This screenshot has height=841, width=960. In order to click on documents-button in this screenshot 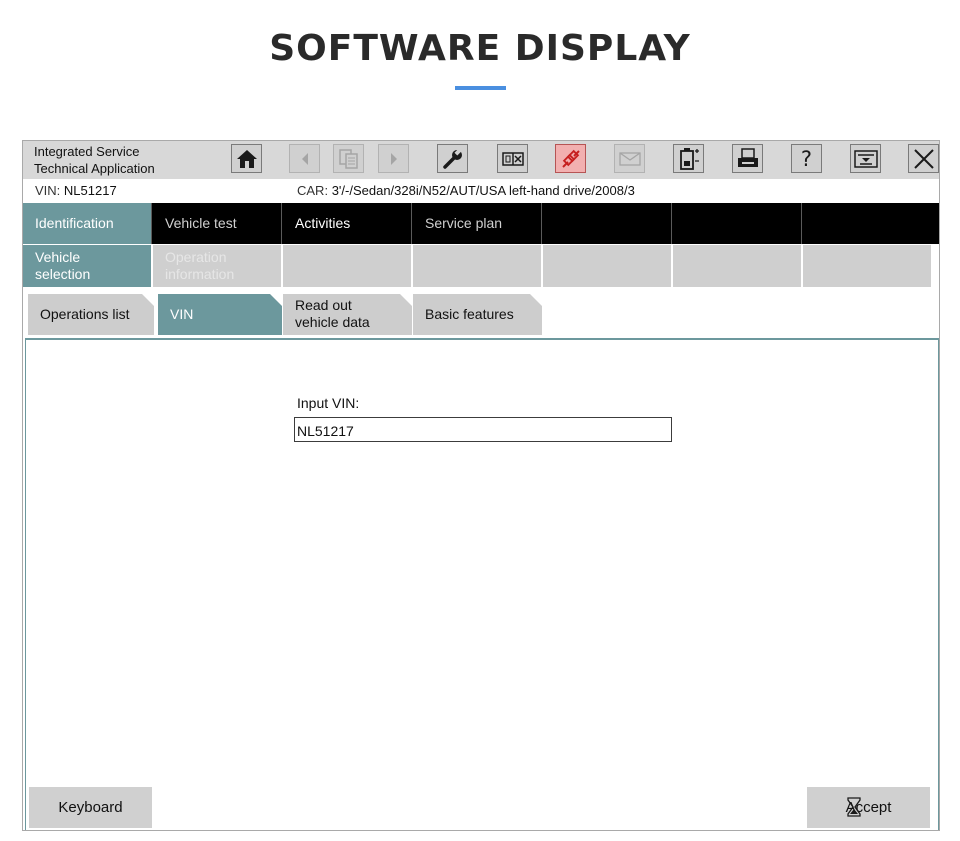, I will do `click(348, 158)`.